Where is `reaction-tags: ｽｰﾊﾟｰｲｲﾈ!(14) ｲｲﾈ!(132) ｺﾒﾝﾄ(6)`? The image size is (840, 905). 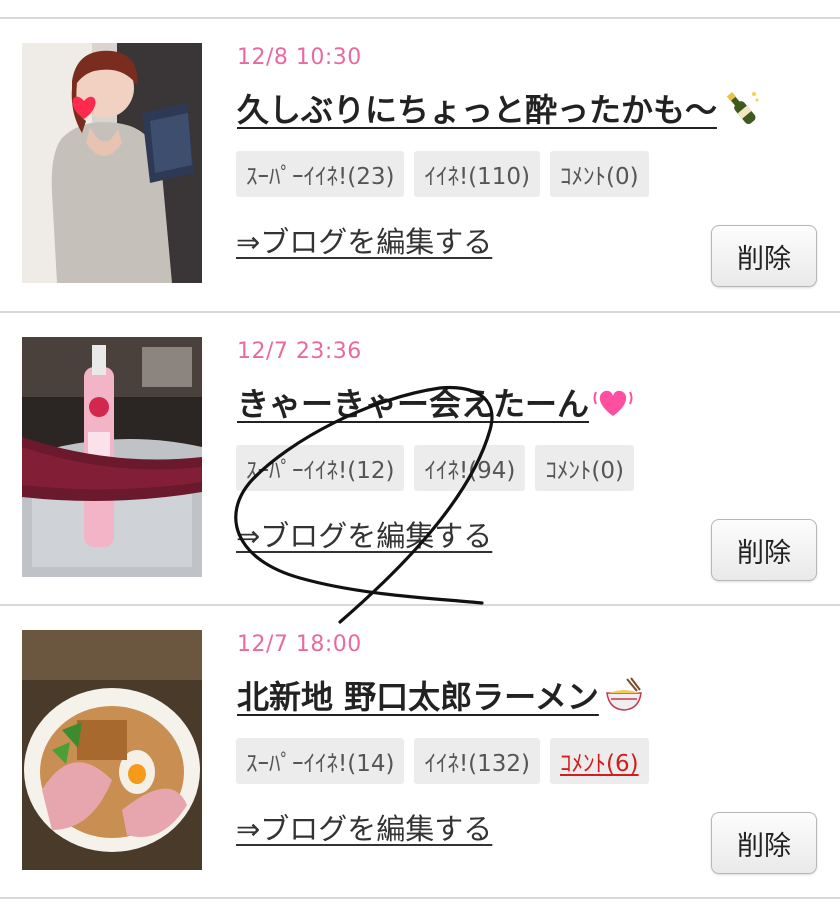 reaction-tags: ｽｰﾊﾟｰｲｲﾈ!(14) ｲｲﾈ!(132) ｺﾒﾝﾄ(6) is located at coordinates (442, 761).